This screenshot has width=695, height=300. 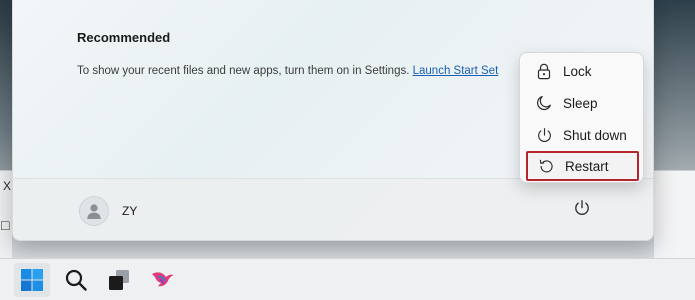 What do you see at coordinates (118, 211) in the screenshot?
I see `user-account-button: ZY` at bounding box center [118, 211].